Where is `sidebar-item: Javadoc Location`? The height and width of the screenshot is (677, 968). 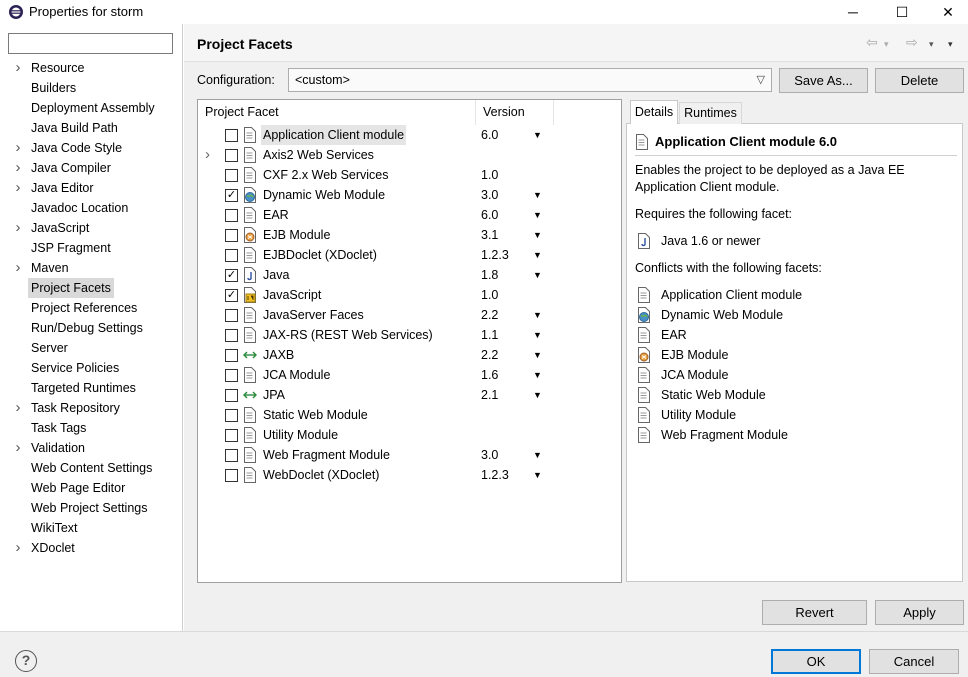 sidebar-item: Javadoc Location is located at coordinates (91, 208).